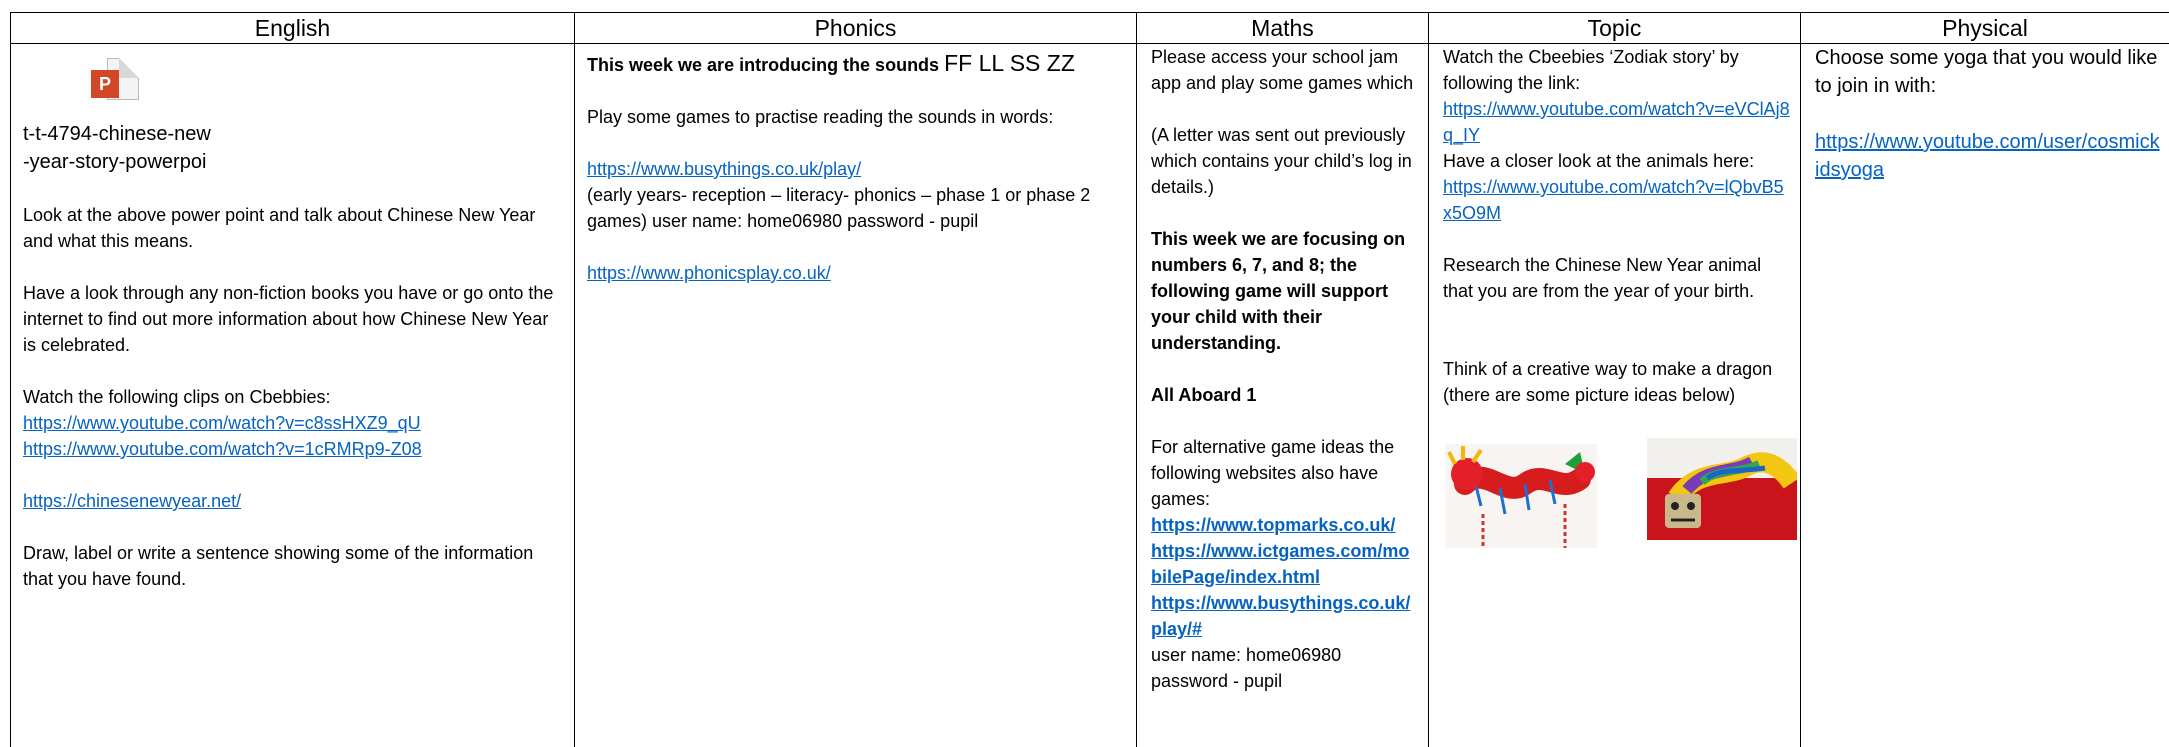 The image size is (2169, 747). I want to click on english-link-chinesenewyear: https://chinesenewyear.net/, so click(132, 501).